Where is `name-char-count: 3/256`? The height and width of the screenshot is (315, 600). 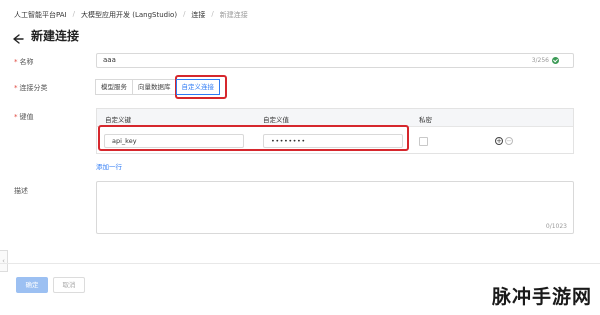 name-char-count: 3/256 is located at coordinates (545, 60).